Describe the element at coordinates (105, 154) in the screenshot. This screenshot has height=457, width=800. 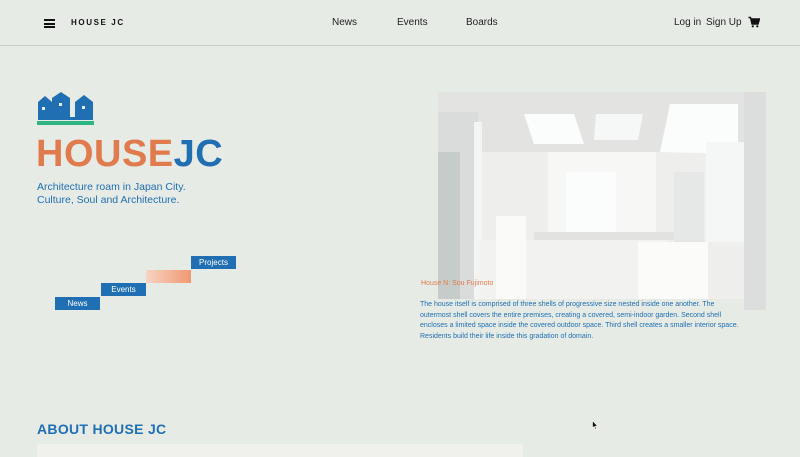
I see `hero-title-house: HOUSE` at that location.